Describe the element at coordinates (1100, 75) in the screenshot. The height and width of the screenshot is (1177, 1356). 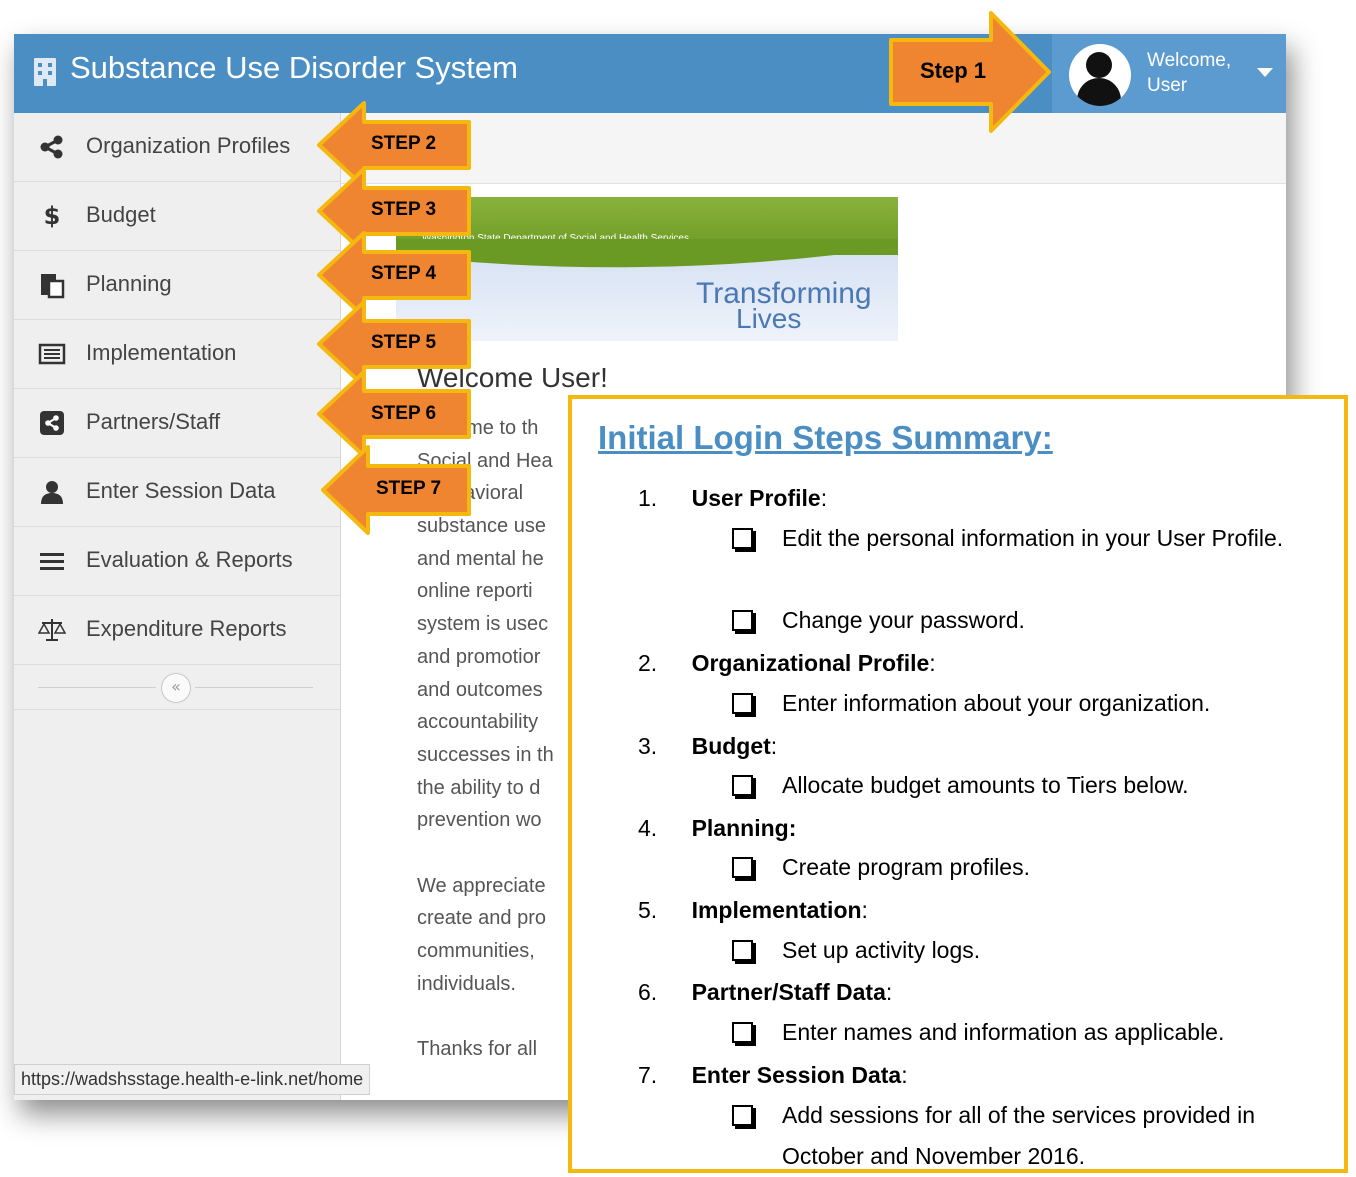
I see `avatar-icon` at that location.